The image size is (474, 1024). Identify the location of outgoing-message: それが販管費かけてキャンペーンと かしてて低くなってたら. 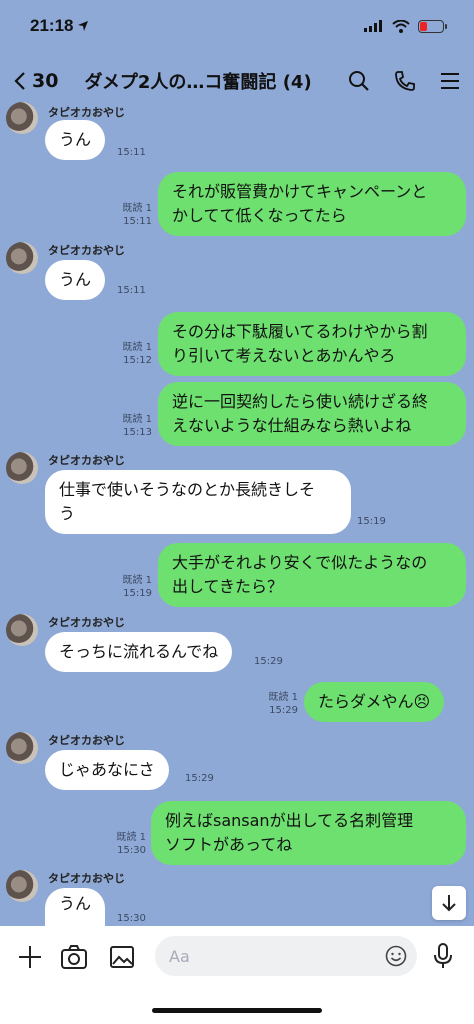
(312, 204).